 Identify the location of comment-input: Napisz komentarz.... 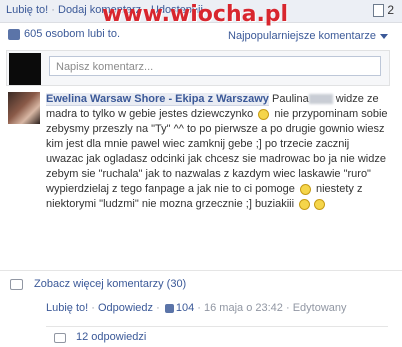
(215, 66).